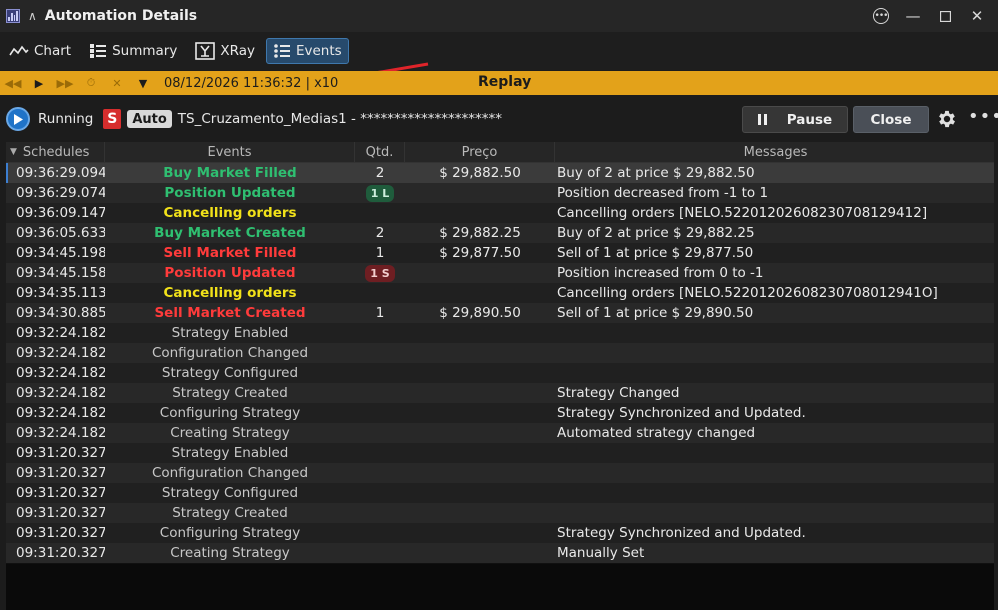 Image resolution: width=998 pixels, height=610 pixels. Describe the element at coordinates (656, 433) in the screenshot. I see `cell-message: Automated strategy changed` at that location.